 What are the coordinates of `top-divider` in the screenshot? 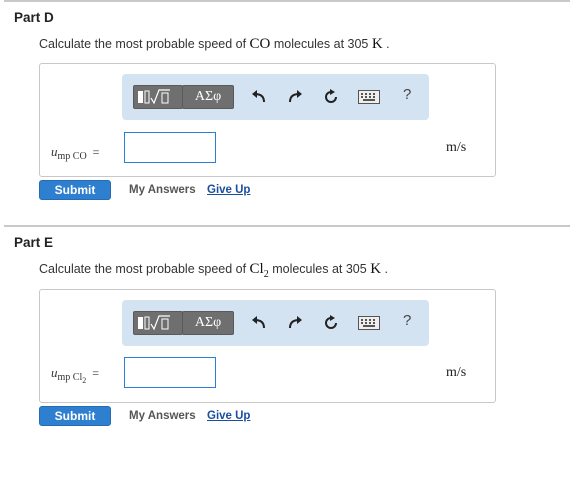 It's located at (287, 1).